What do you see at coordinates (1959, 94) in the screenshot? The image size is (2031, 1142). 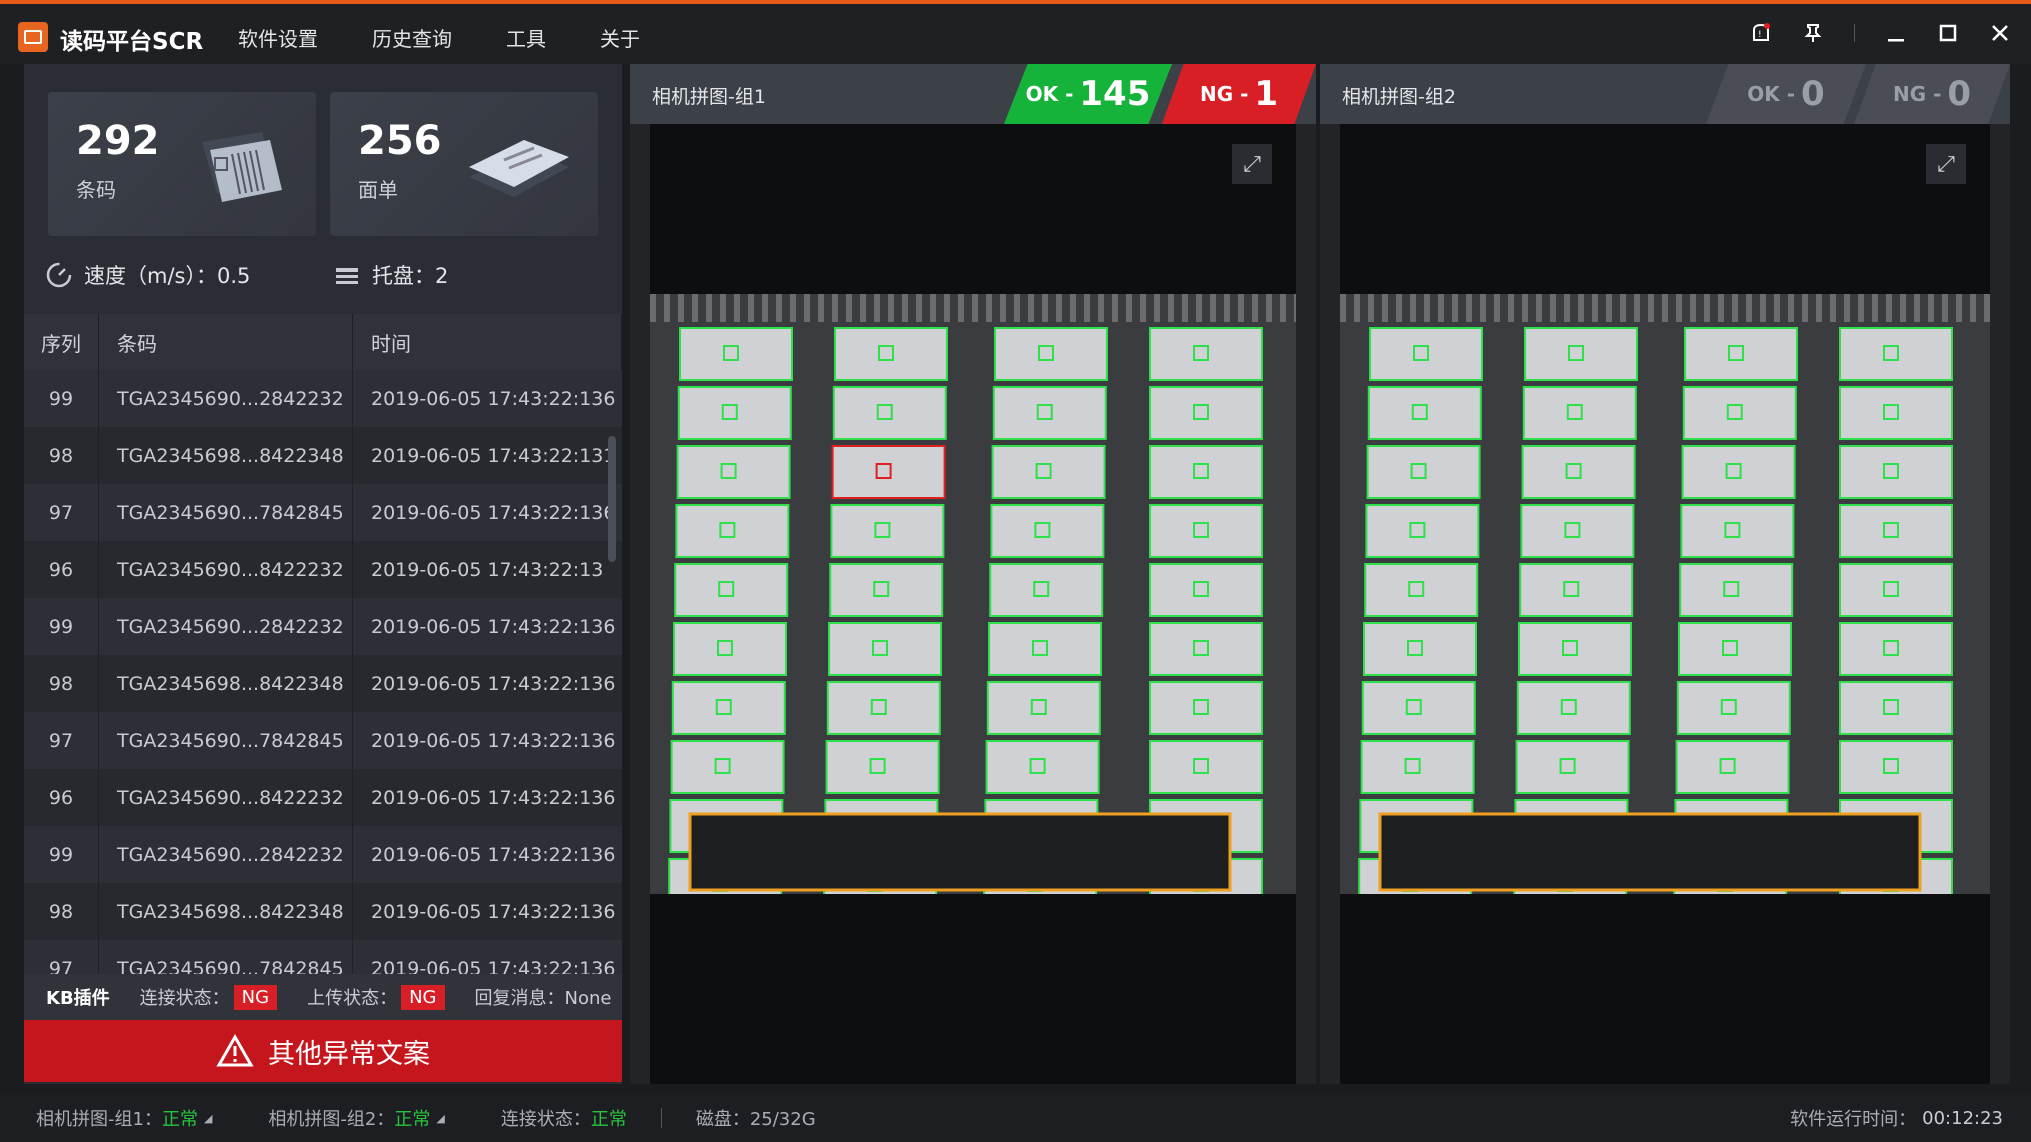 I see `camera-2-ng-count: 0` at bounding box center [1959, 94].